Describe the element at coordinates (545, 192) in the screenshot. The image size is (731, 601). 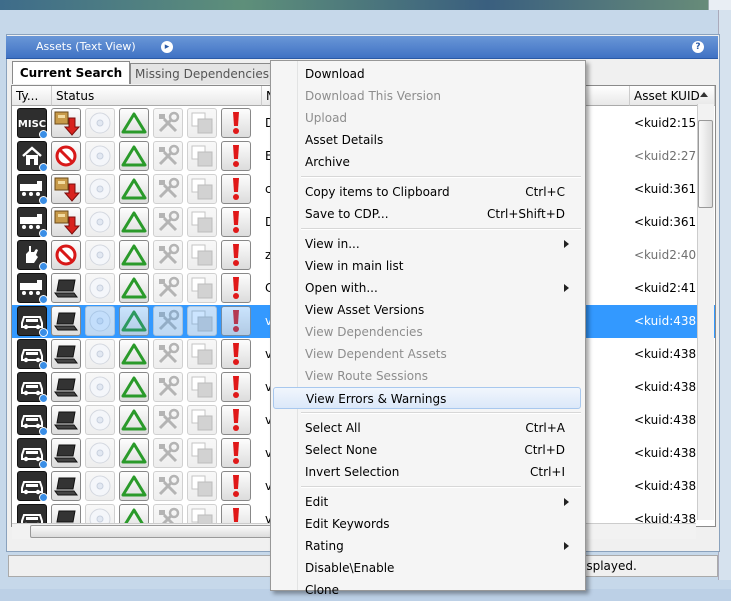
I see `menu-item-shortcut: Ctrl+C` at that location.